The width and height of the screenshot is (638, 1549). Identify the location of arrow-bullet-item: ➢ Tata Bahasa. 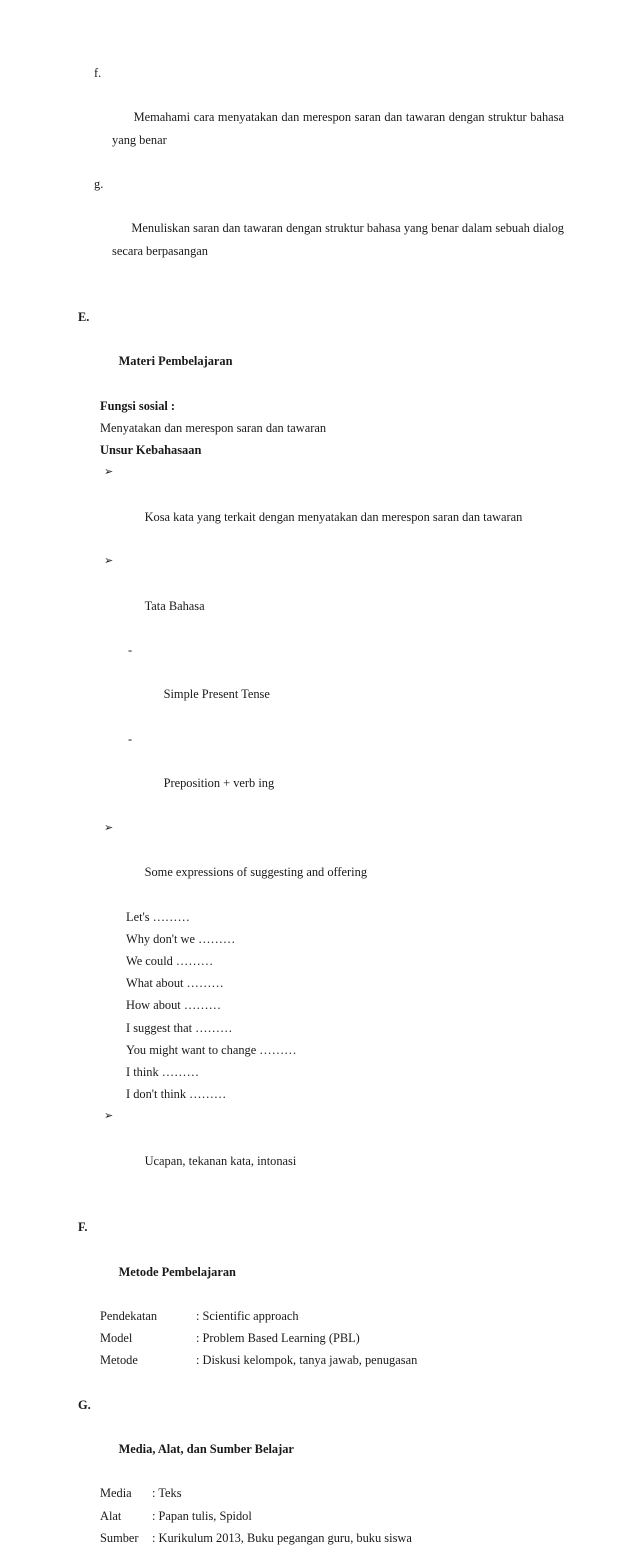
(321, 594).